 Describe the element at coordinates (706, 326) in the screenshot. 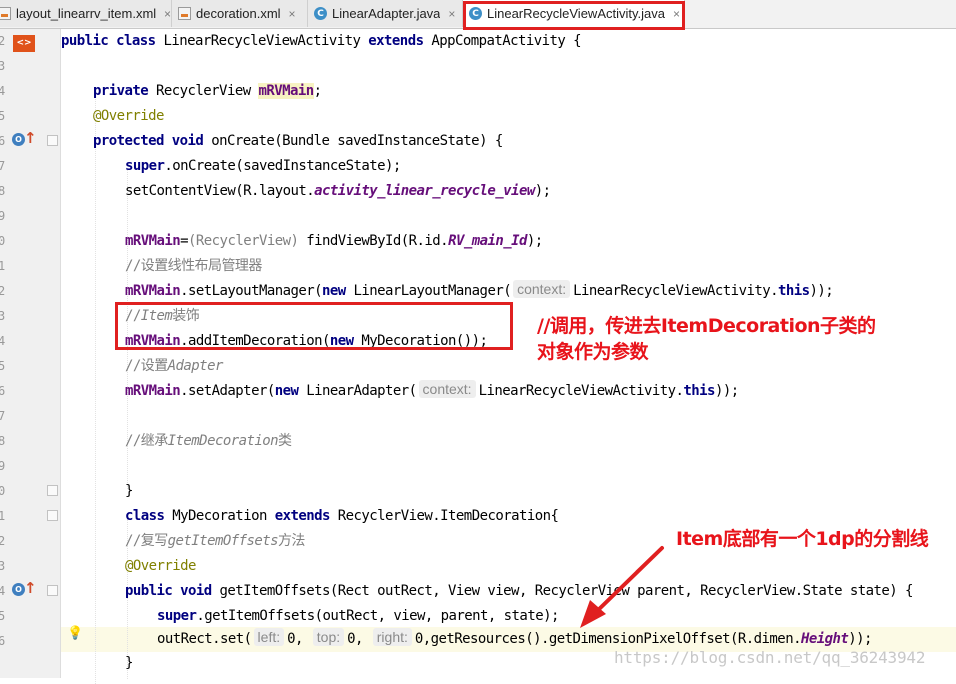

I see `callout-text: //调用，传进去ItemDecoration子类的` at that location.